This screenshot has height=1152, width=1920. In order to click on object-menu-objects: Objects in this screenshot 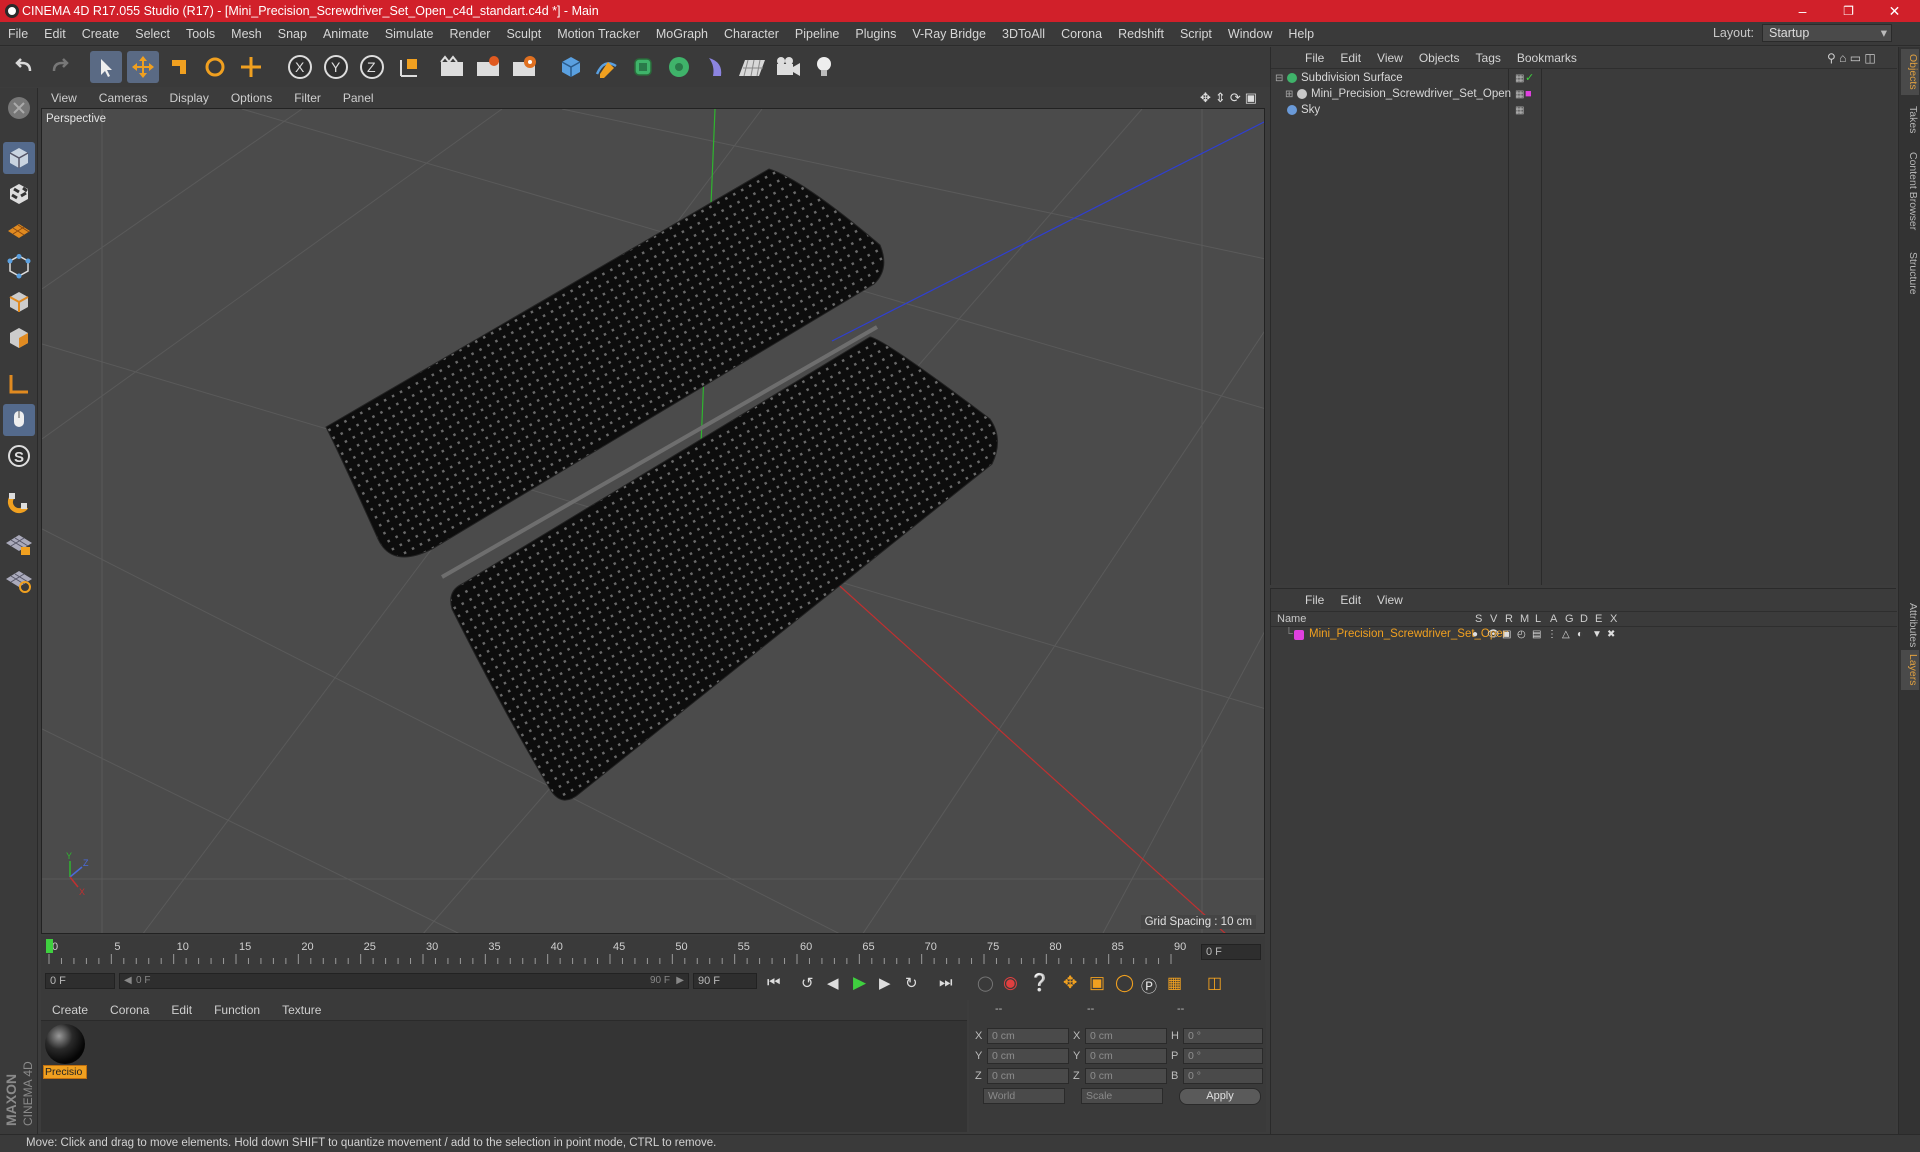, I will do `click(1439, 58)`.